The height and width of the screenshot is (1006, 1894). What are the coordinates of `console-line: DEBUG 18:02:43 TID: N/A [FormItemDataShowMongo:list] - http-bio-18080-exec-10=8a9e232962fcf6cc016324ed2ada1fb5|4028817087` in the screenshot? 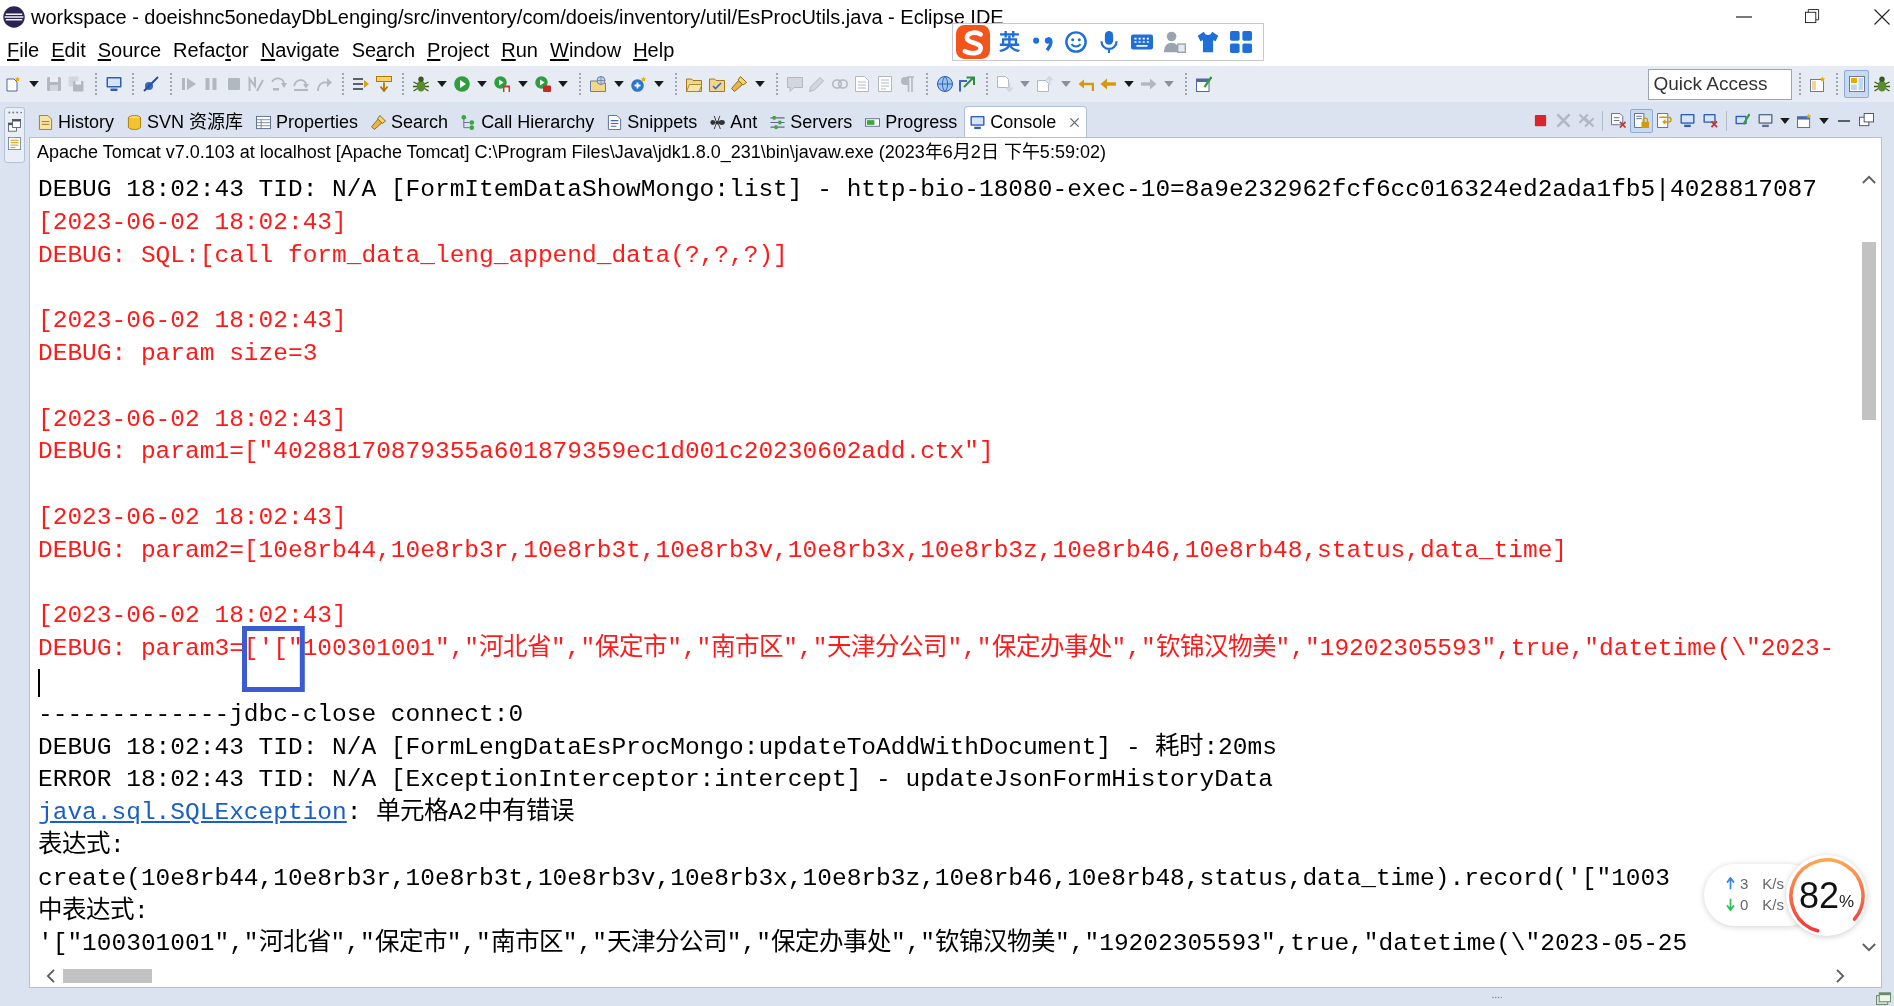 It's located at (927, 189).